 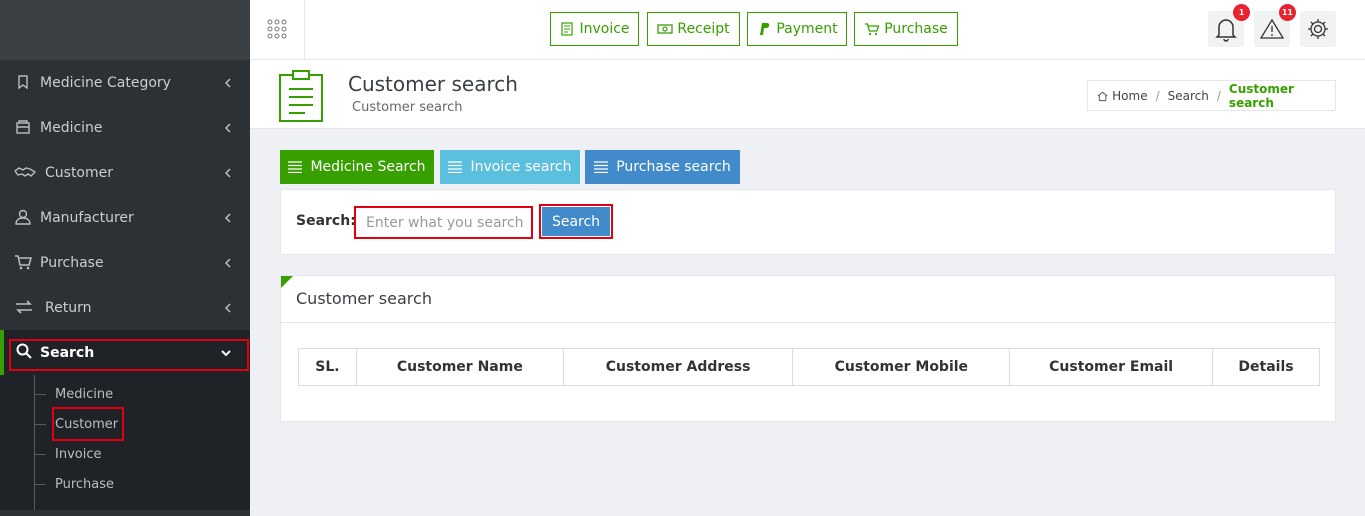 I want to click on search-submenu: Medicine Customer Invoice Purchase, so click(x=125, y=442).